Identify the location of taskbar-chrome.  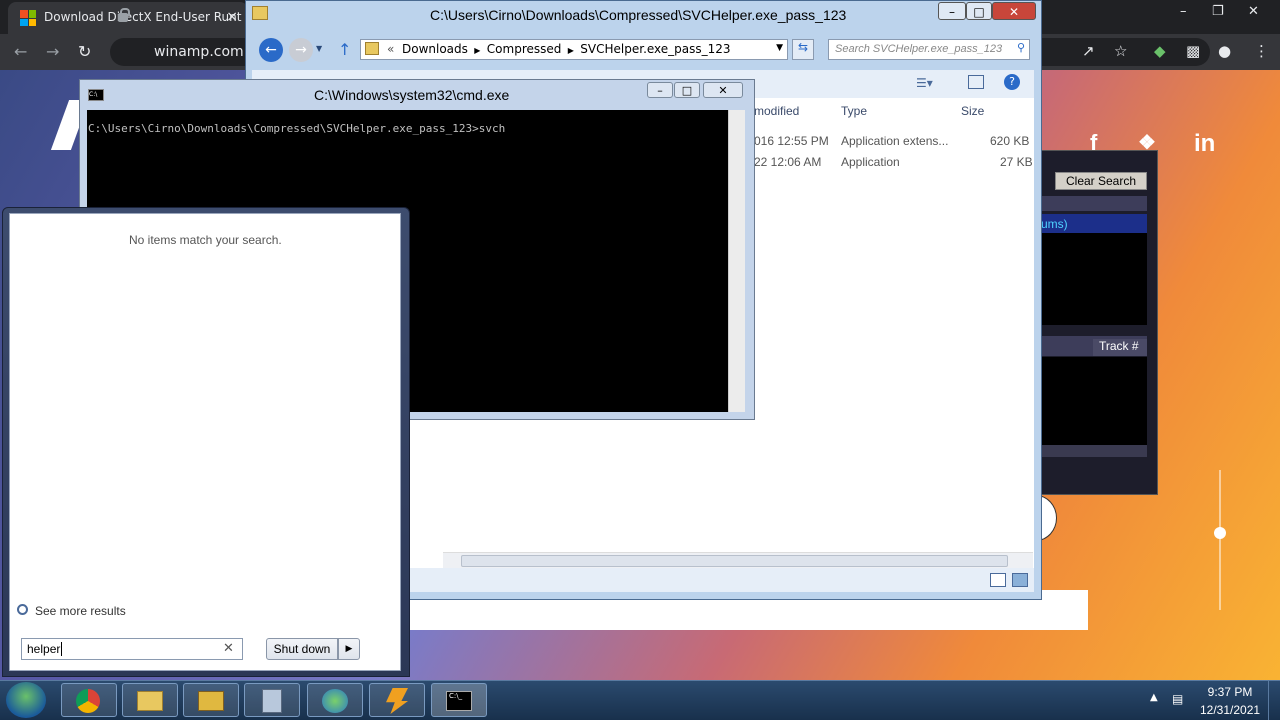
(89, 700).